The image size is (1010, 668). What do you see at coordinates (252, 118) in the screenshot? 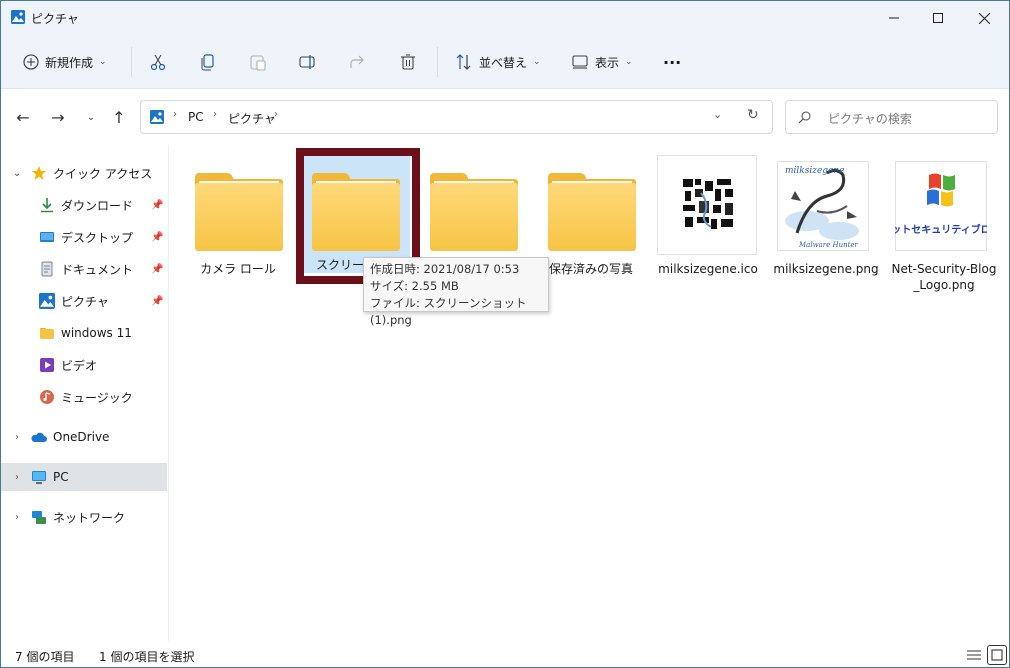
I see `breadcrumb-pictures: ピクチャ` at bounding box center [252, 118].